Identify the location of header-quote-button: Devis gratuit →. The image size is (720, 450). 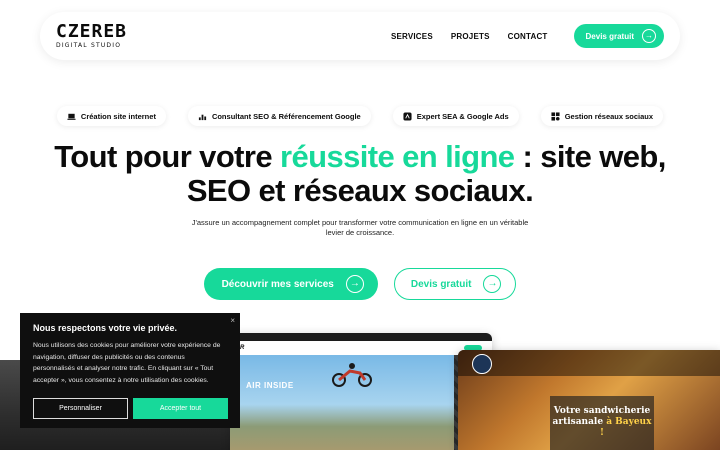
(618, 36).